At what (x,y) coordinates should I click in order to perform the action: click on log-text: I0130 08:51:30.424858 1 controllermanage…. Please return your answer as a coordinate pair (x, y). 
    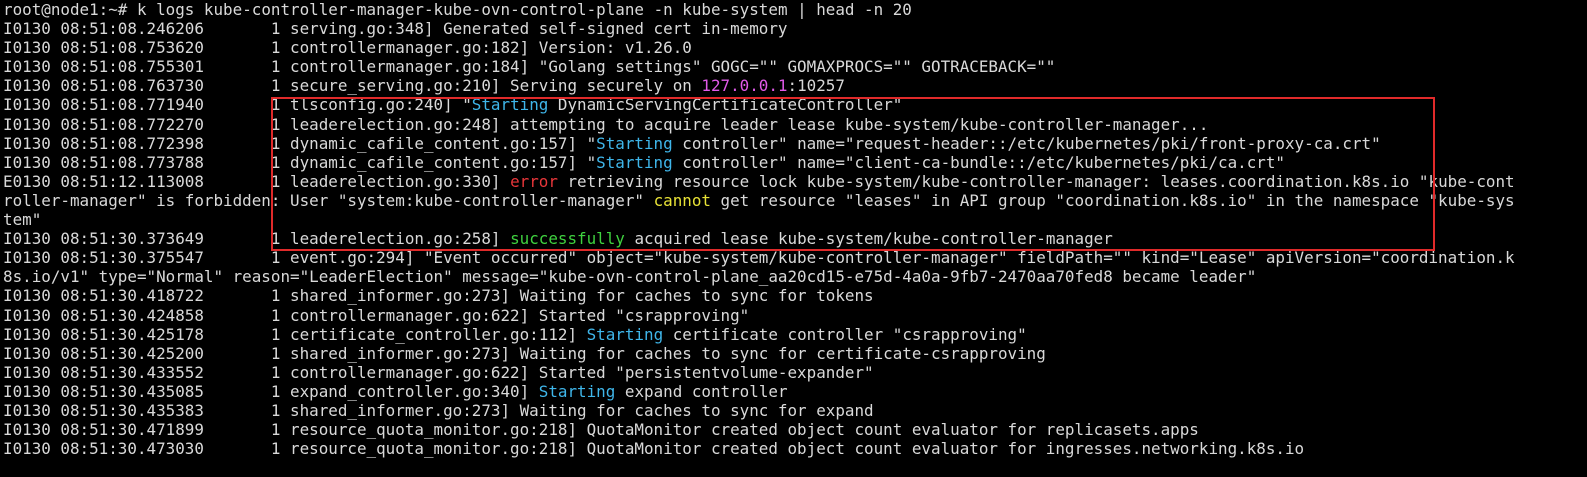
    Looking at the image, I should click on (376, 315).